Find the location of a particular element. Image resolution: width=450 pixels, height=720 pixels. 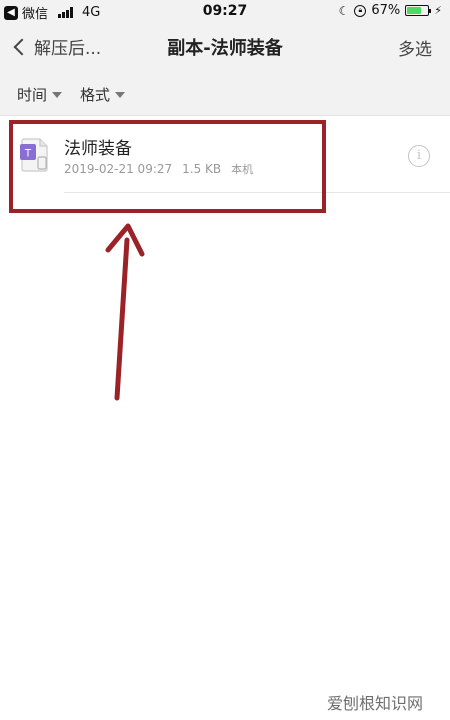

rotation-lock-icon: 🔒︎ is located at coordinates (360, 10).